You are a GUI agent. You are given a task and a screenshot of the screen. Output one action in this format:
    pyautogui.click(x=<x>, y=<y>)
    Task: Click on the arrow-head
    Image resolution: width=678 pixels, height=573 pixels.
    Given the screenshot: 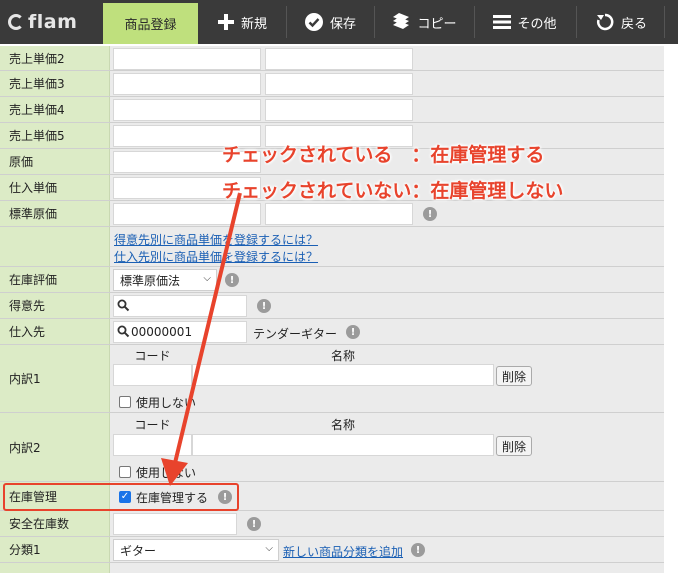 What is the action you would take?
    pyautogui.click(x=174, y=472)
    